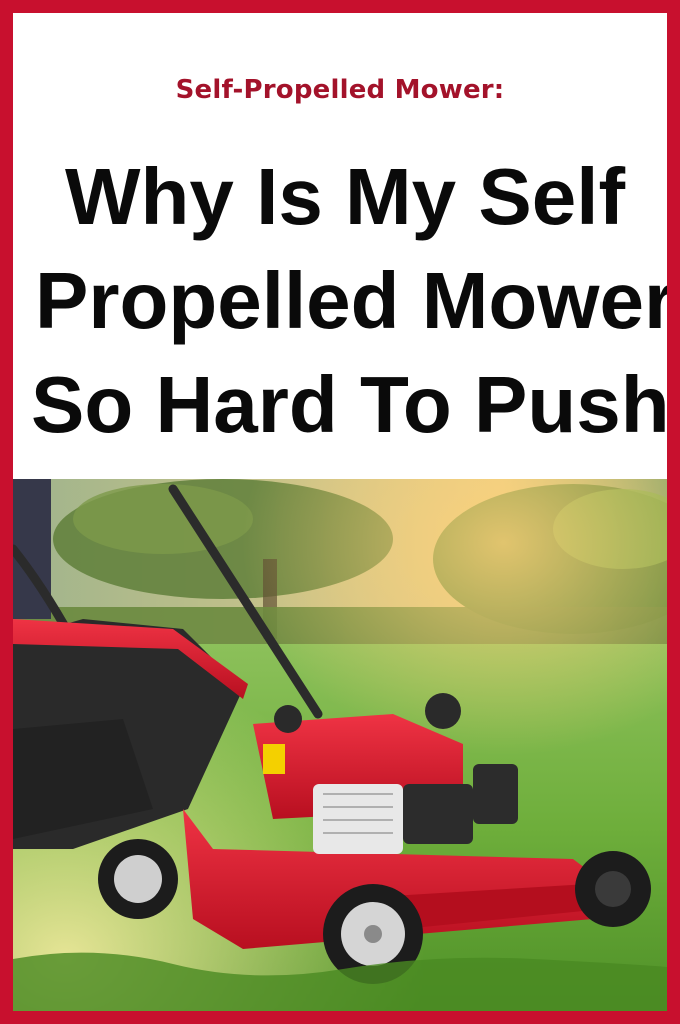 The width and height of the screenshot is (680, 1024). I want to click on front-right-wheel, so click(613, 889).